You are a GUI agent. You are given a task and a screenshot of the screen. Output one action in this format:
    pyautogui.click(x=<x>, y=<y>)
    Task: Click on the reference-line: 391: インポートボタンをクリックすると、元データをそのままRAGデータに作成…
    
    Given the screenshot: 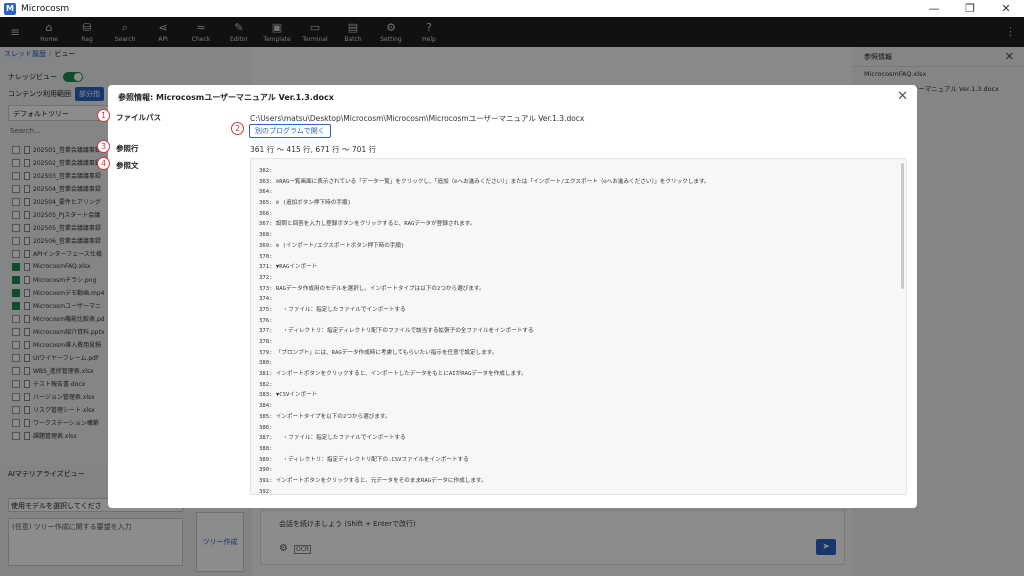 What is the action you would take?
    pyautogui.click(x=373, y=480)
    